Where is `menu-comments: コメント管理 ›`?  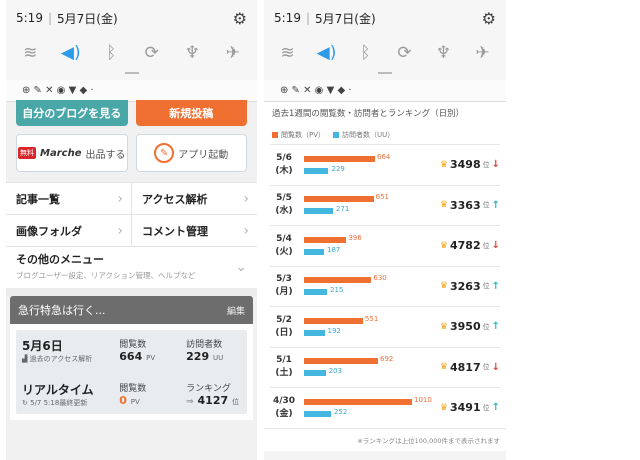
menu-comments: コメント管理 › is located at coordinates (194, 230).